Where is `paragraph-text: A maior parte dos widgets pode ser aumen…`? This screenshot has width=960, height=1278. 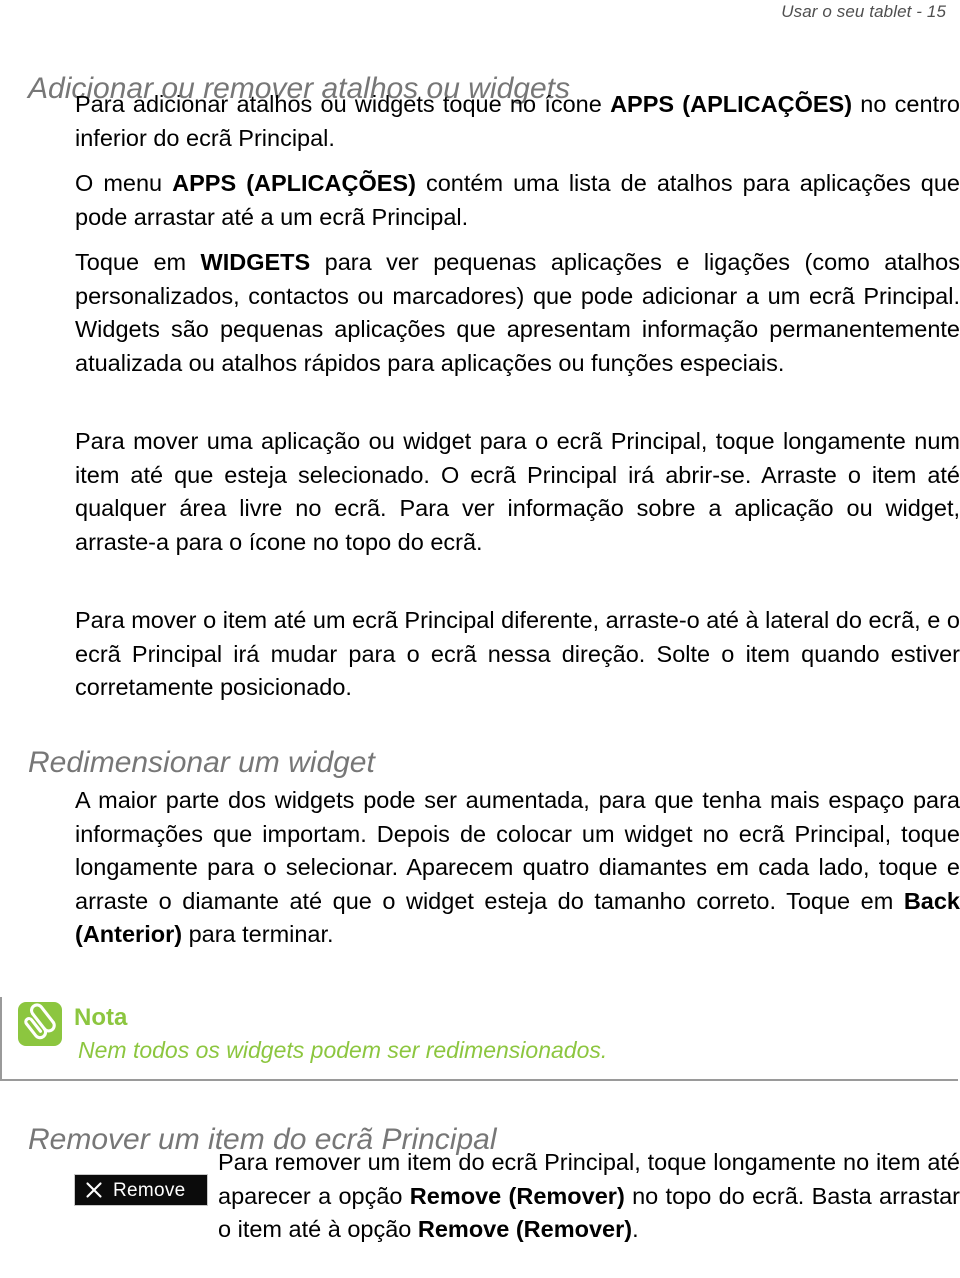
paragraph-text: A maior parte dos widgets pode ser aumen… is located at coordinates (517, 850).